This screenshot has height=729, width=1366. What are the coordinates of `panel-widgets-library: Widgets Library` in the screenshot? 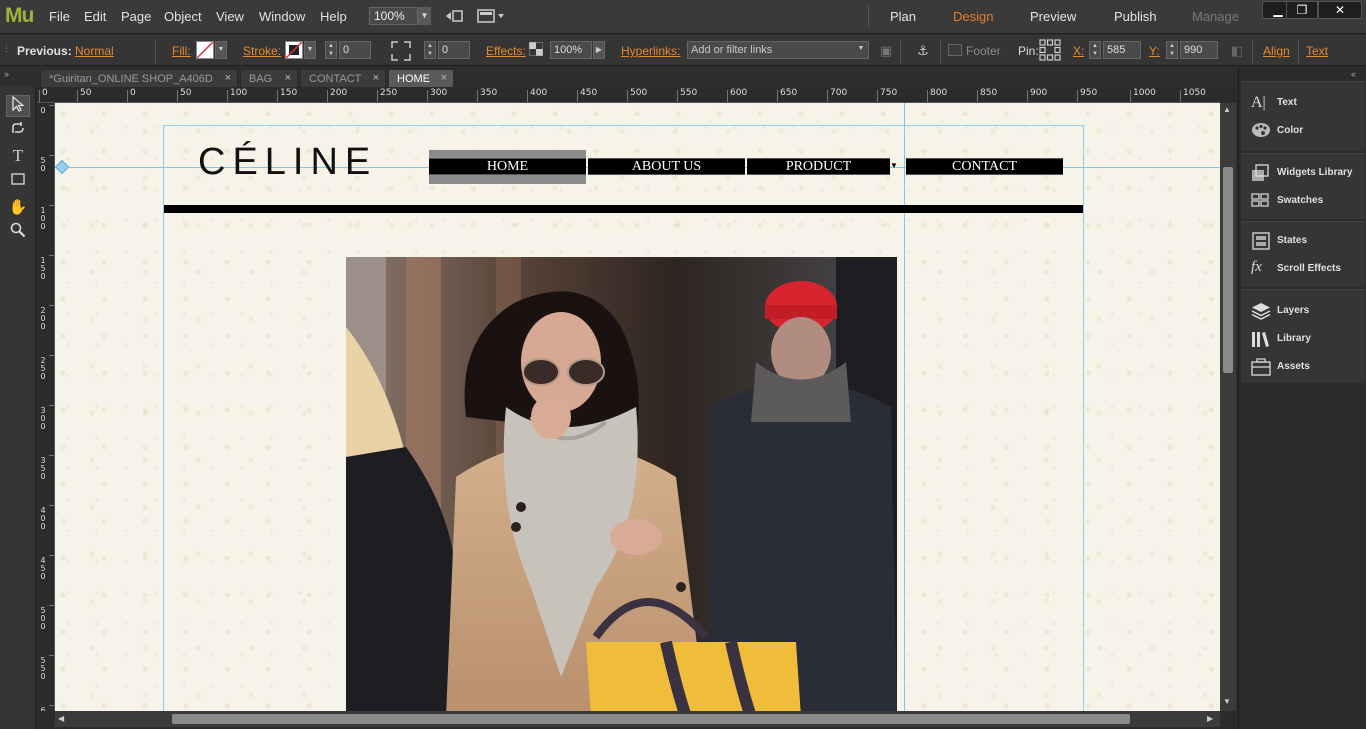 It's located at (1305, 173).